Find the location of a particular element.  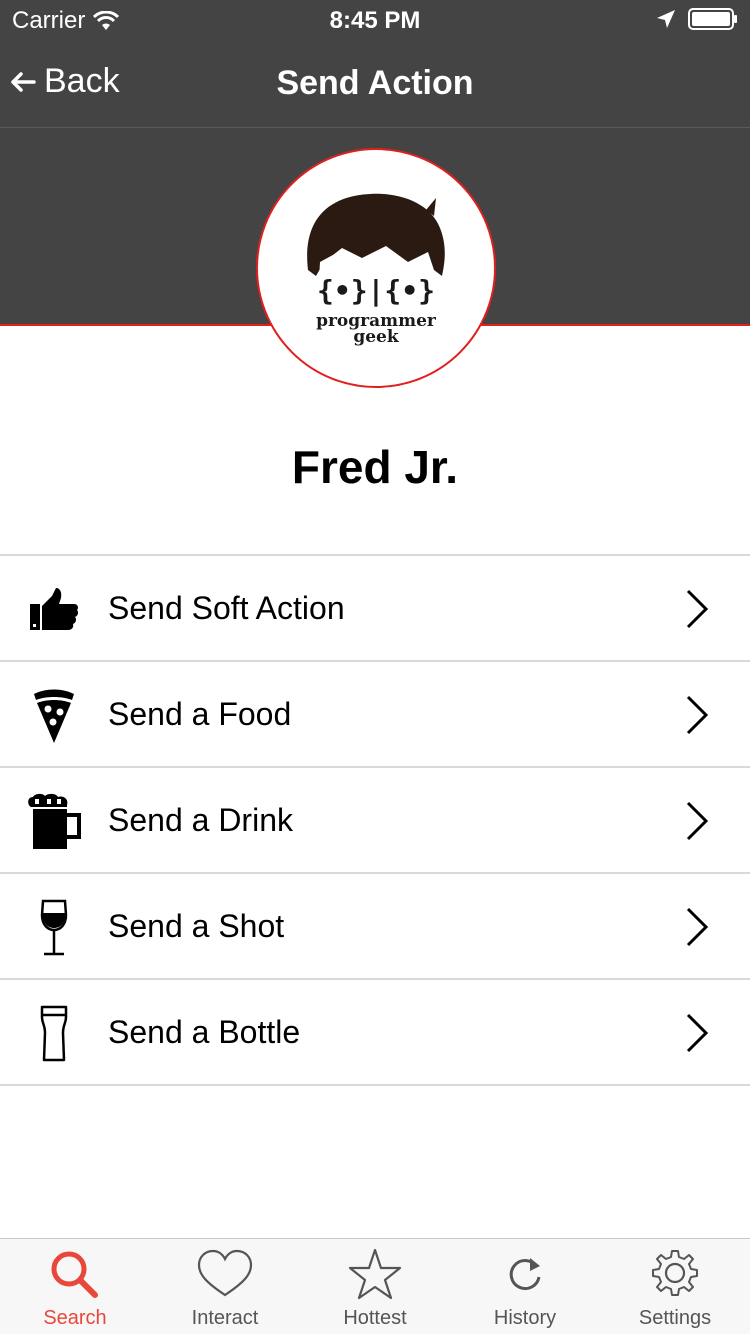

tab-label: Interact is located at coordinates (225, 1318).